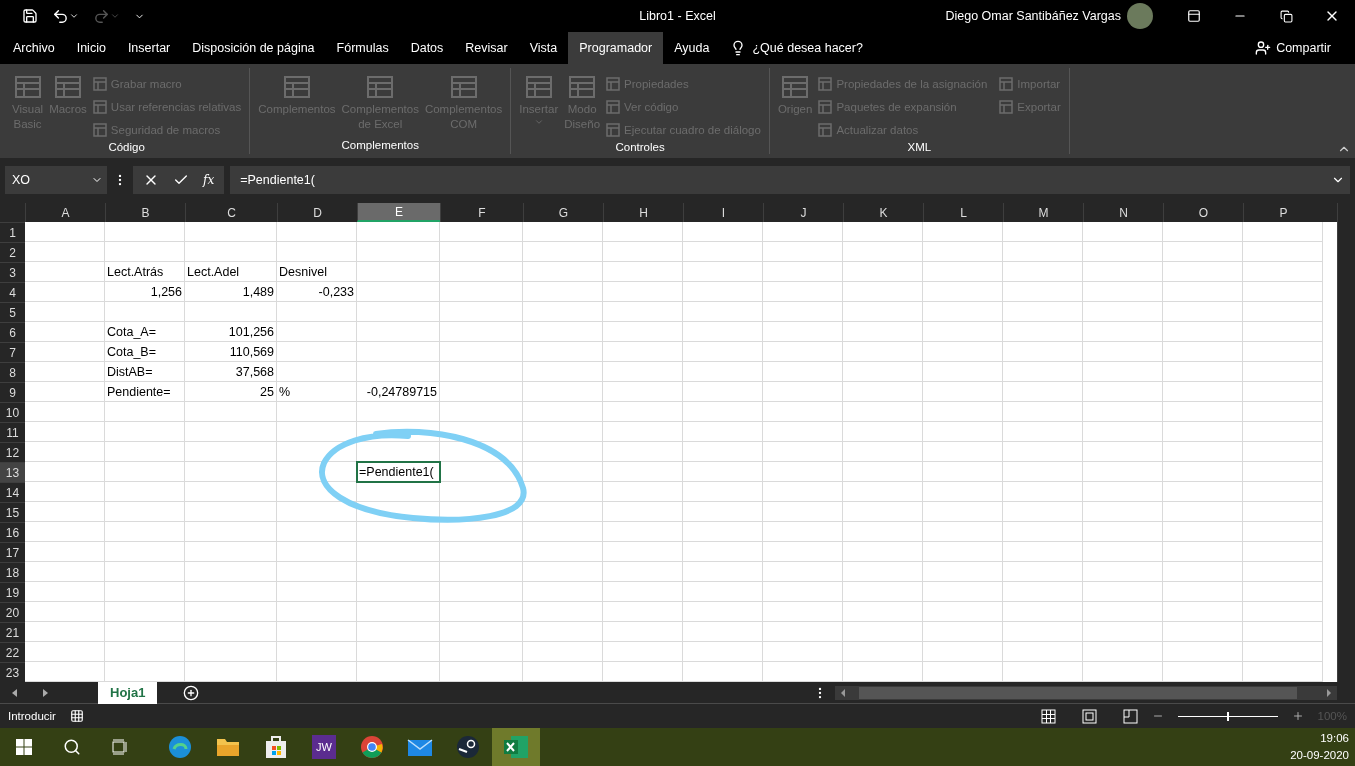 The image size is (1355, 766). I want to click on active-cell: =Pendiente1(, so click(398, 472).